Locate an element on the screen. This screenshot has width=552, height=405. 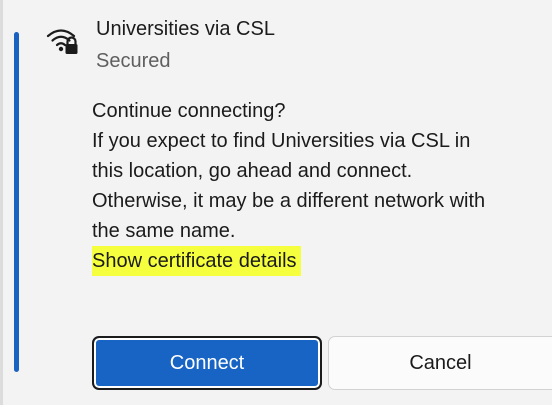
message-line: this location, go ahead and connect. is located at coordinates (252, 171).